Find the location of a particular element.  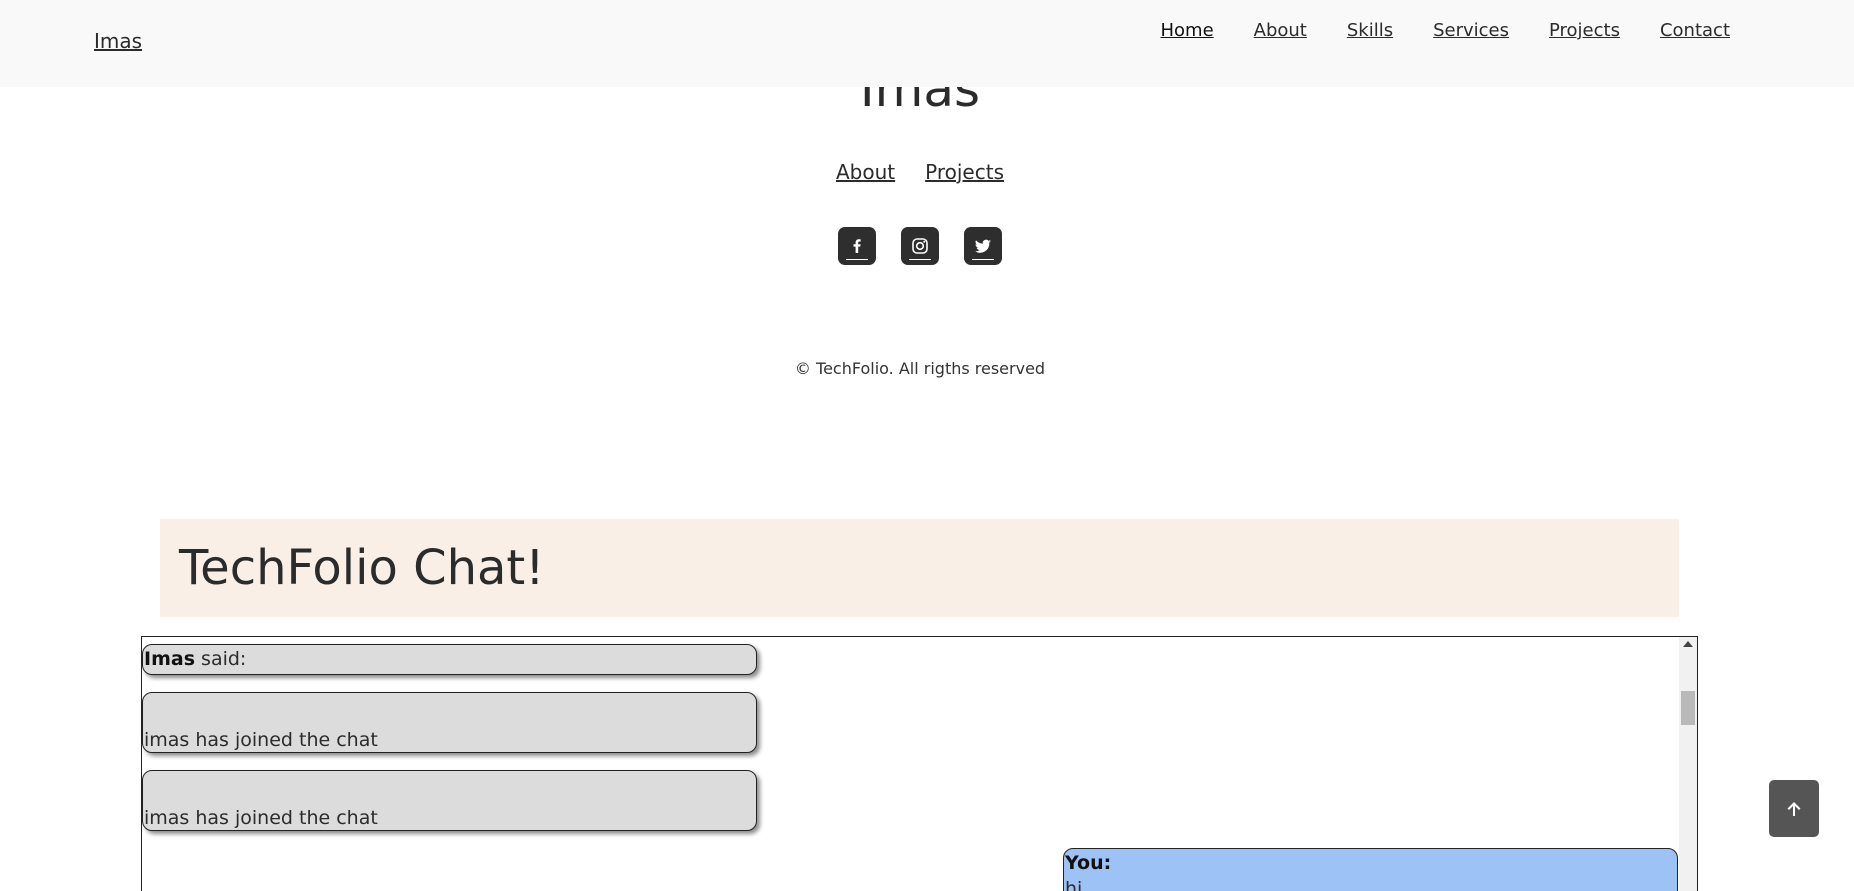

instagram-icon is located at coordinates (920, 246).